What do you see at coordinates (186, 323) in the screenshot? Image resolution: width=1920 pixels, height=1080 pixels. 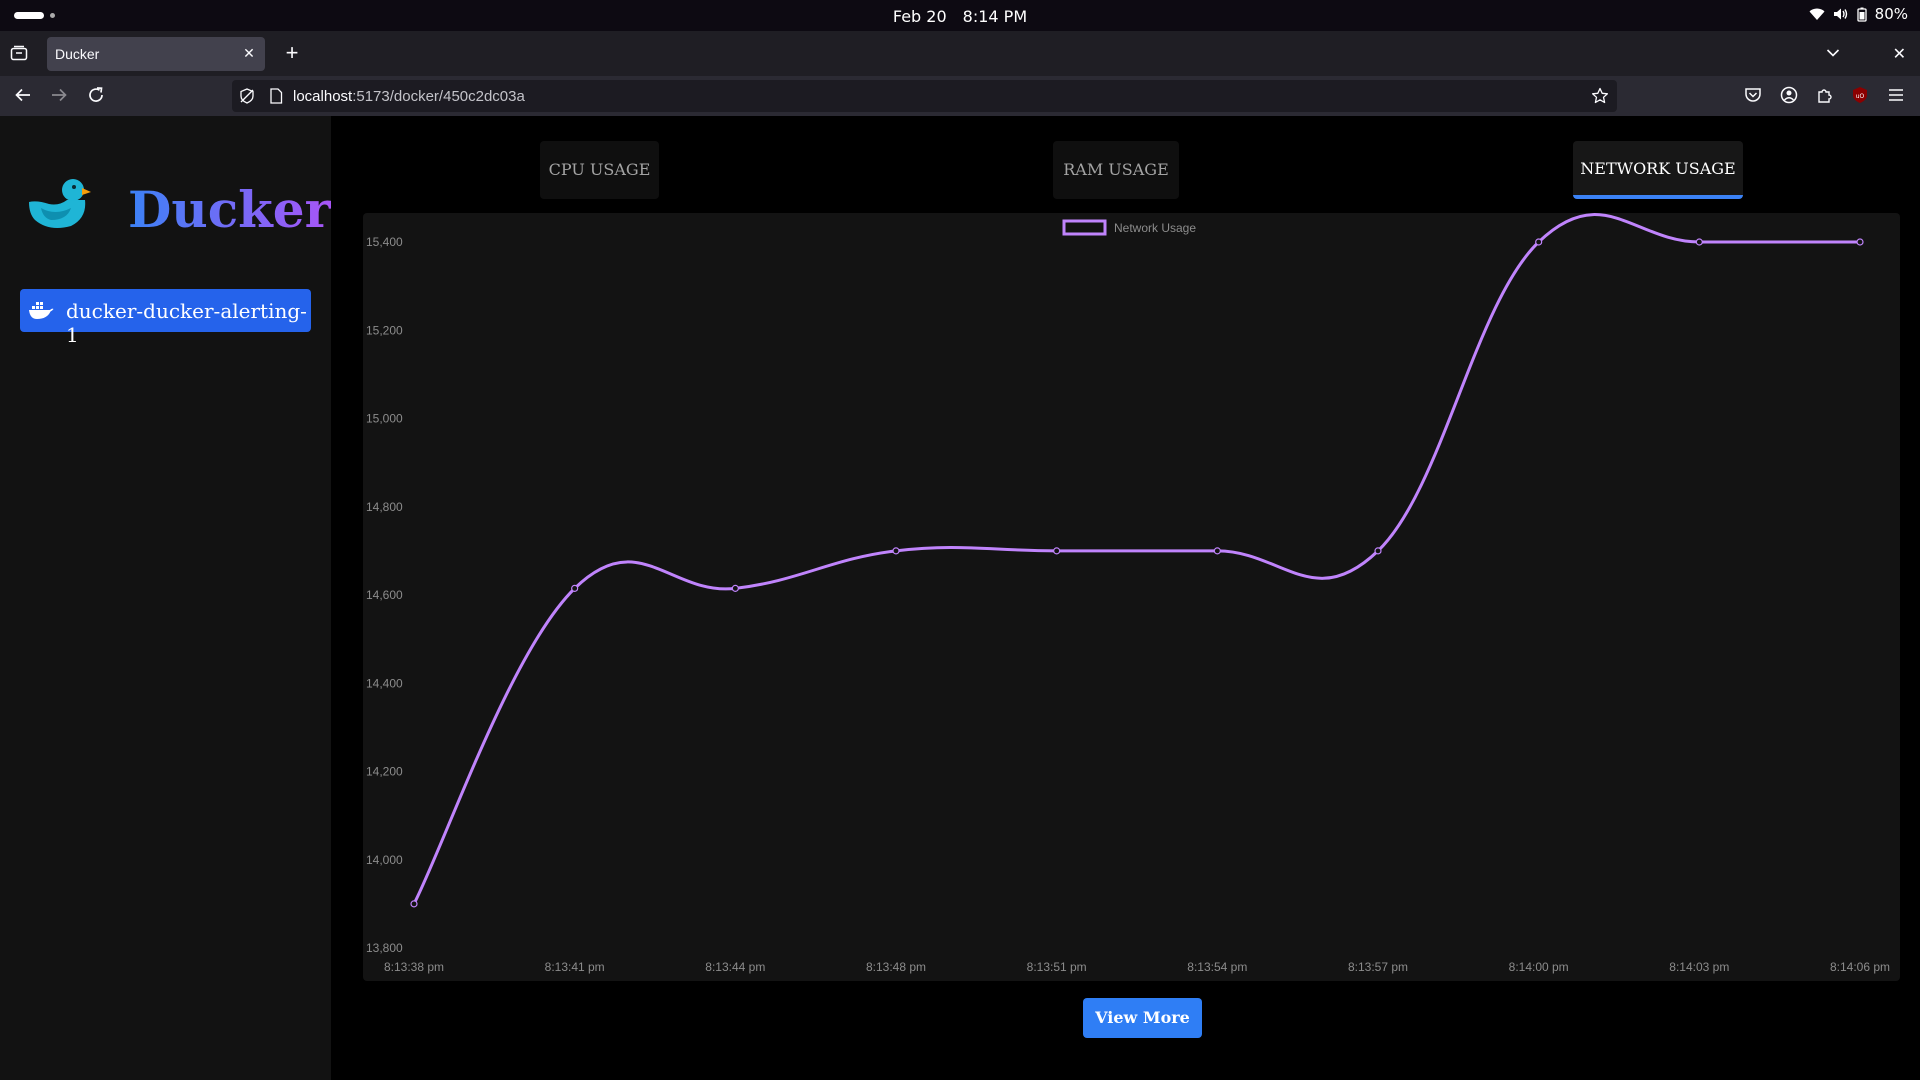 I see `container-name: ducker-ducker-alerting-1` at bounding box center [186, 323].